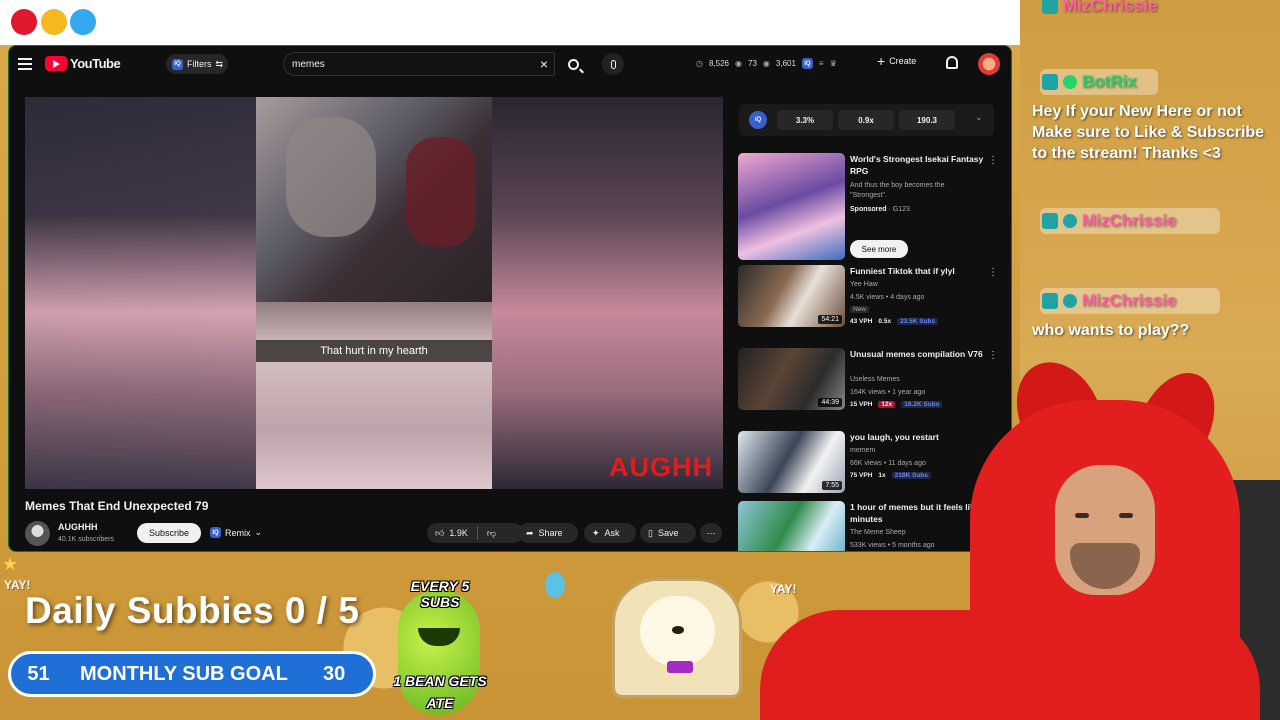 Image resolution: width=1280 pixels, height=720 pixels. What do you see at coordinates (887, 297) in the screenshot?
I see `rec-meta: 4.5K views • 4 days ago` at bounding box center [887, 297].